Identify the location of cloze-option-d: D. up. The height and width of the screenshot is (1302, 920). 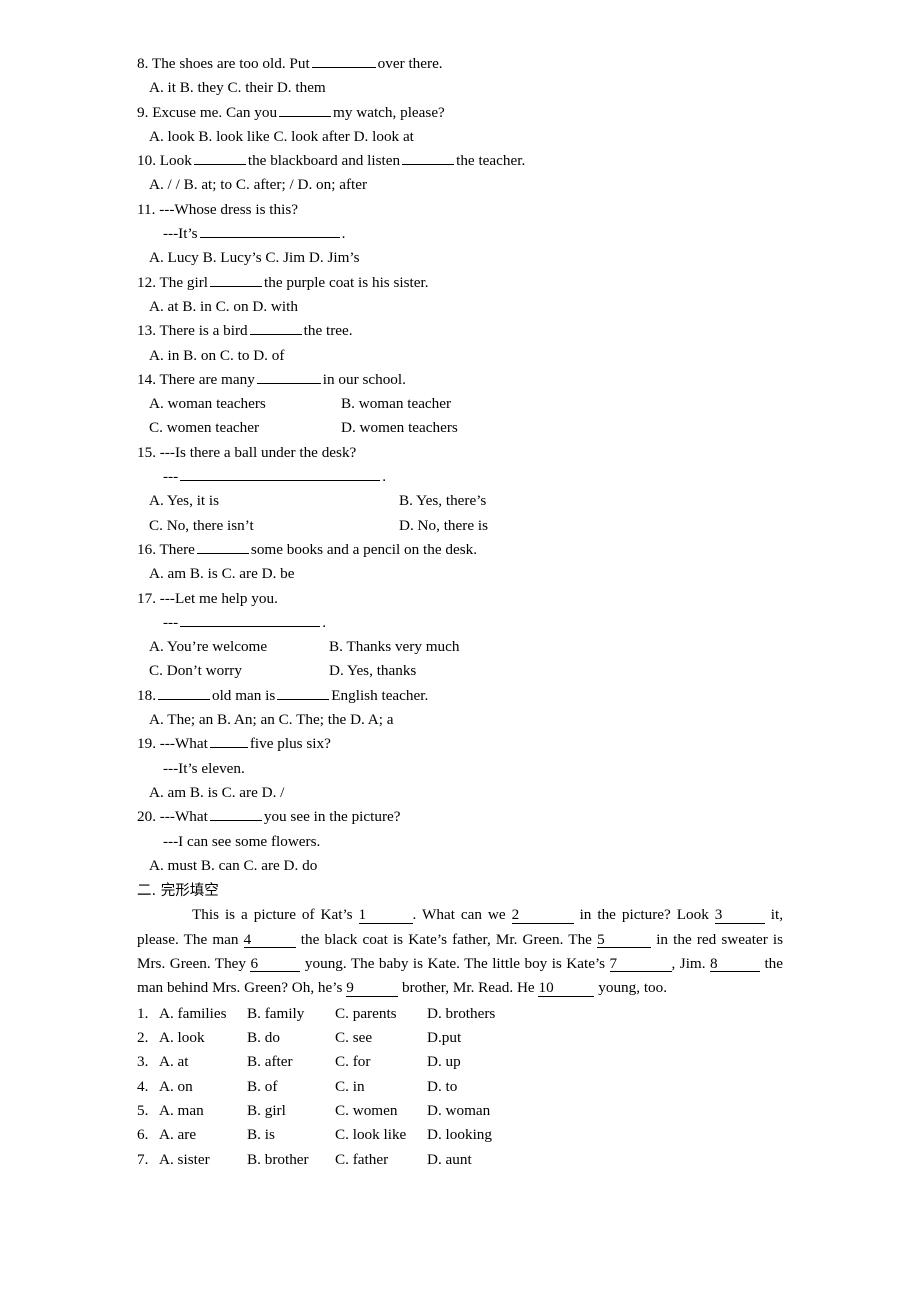
(472, 1062).